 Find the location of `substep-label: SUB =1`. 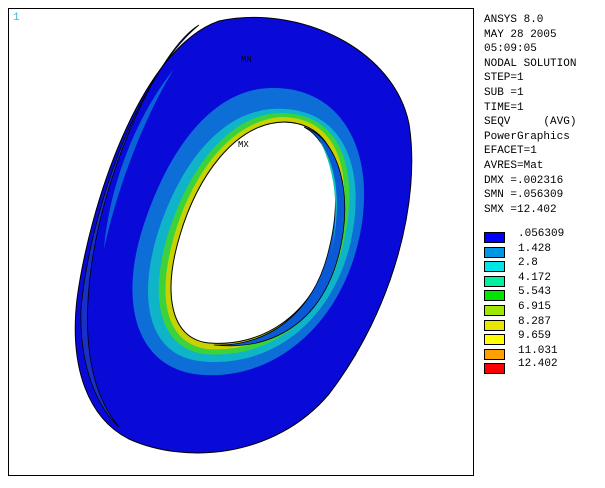

substep-label: SUB =1 is located at coordinates (504, 92).